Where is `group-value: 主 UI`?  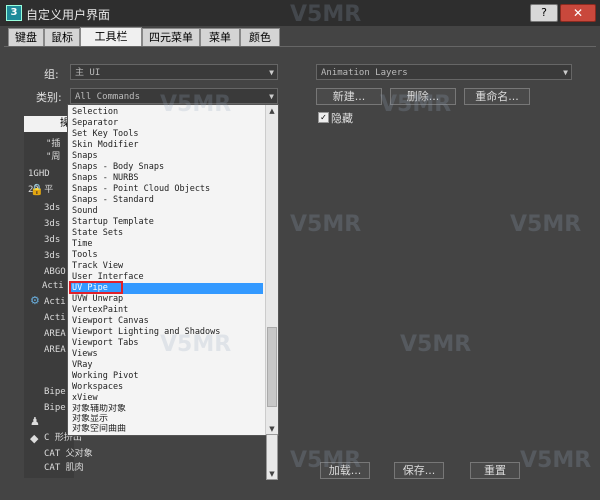
group-value: 主 UI is located at coordinates (88, 73).